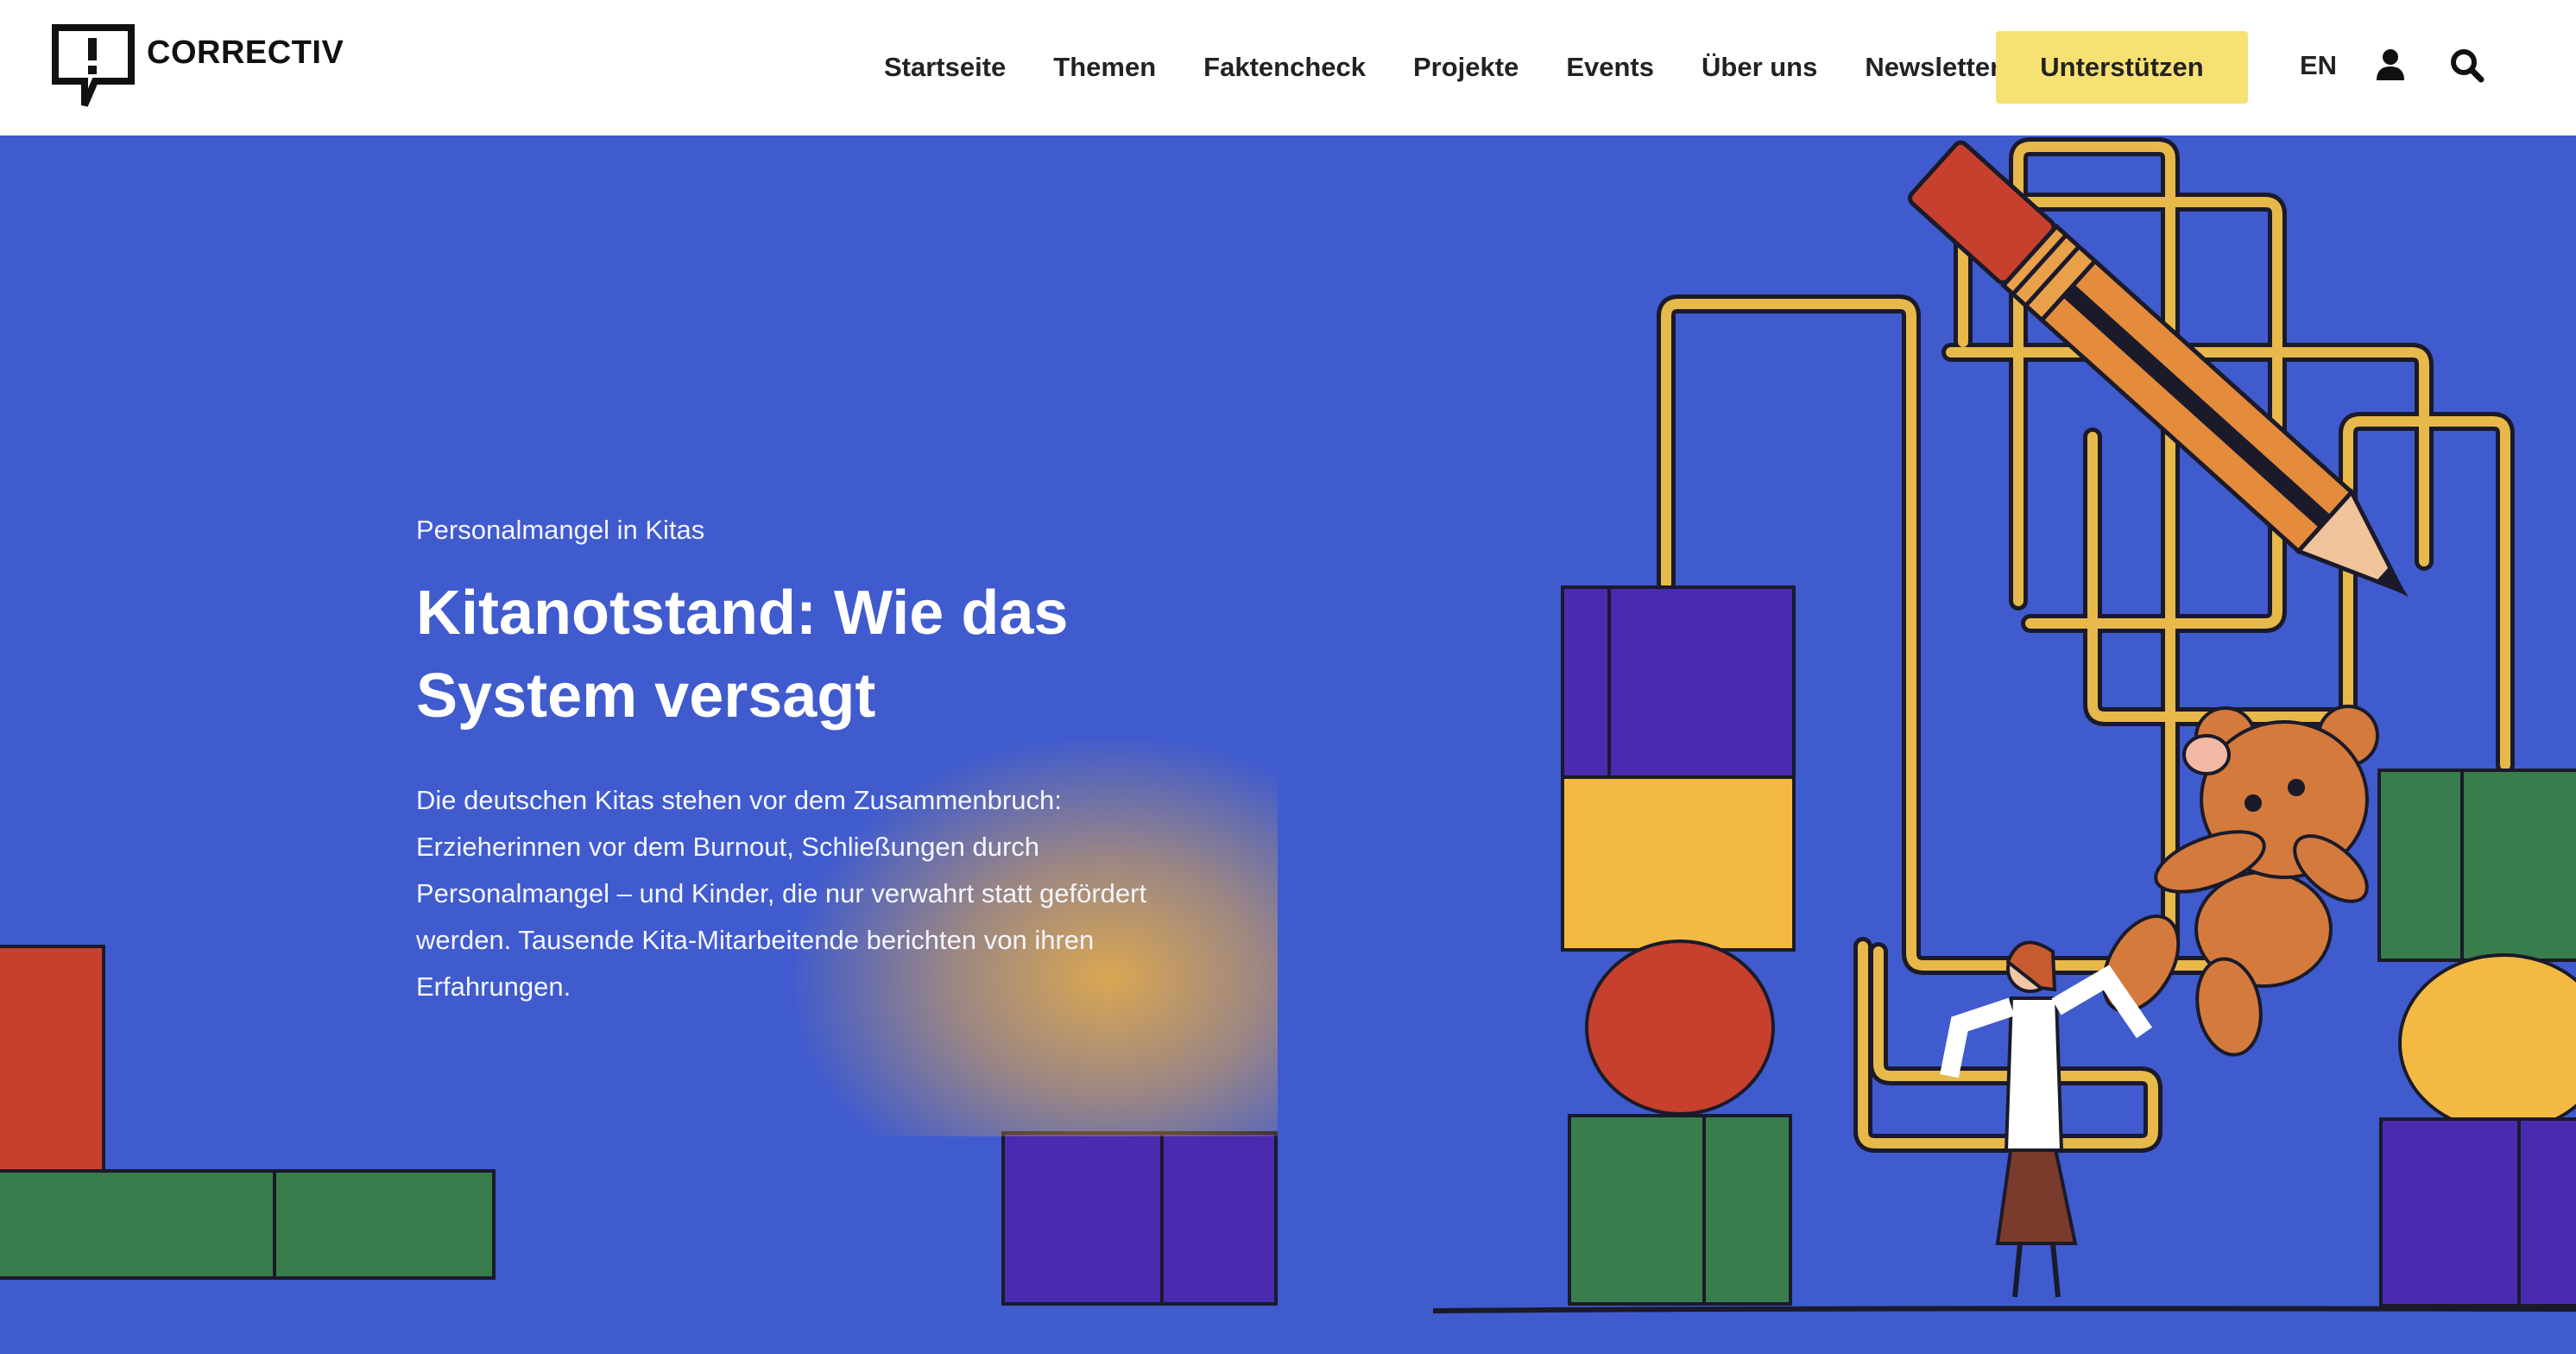  I want to click on speech-bubble-exclamation-icon, so click(93, 65).